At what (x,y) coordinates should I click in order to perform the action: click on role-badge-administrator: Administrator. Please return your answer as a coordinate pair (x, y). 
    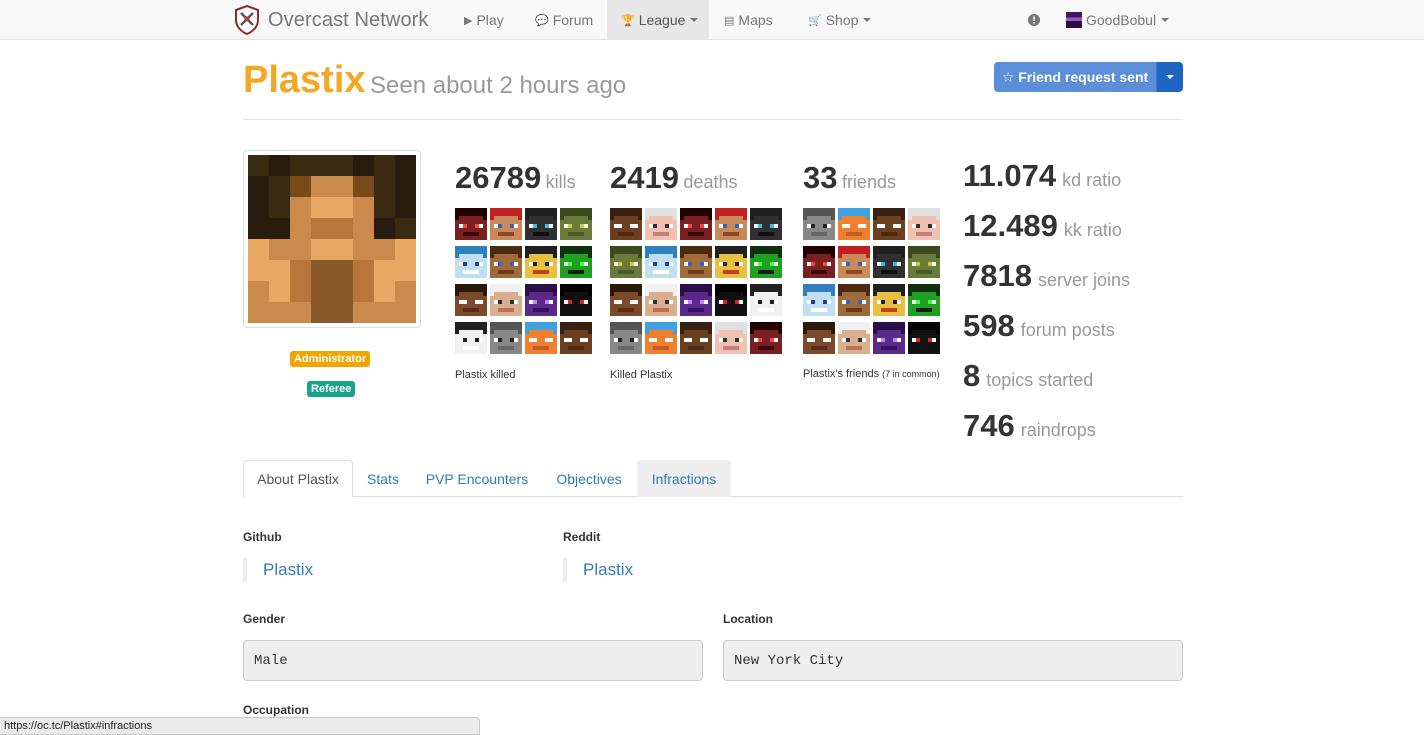
    Looking at the image, I should click on (330, 359).